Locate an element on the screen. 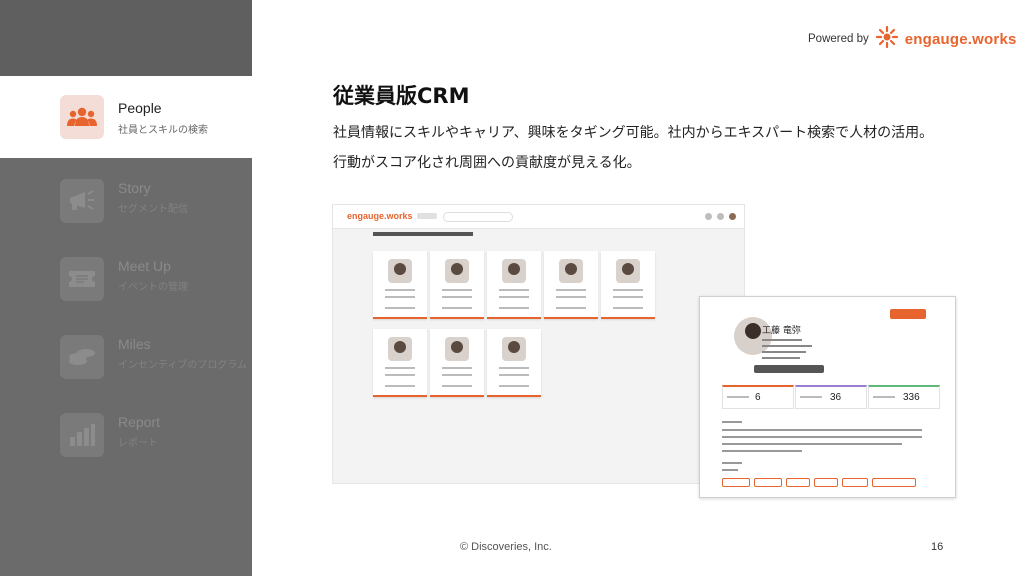 The width and height of the screenshot is (1024, 576). sidebar-item-story: Story セグメント配信 is located at coordinates (126, 201).